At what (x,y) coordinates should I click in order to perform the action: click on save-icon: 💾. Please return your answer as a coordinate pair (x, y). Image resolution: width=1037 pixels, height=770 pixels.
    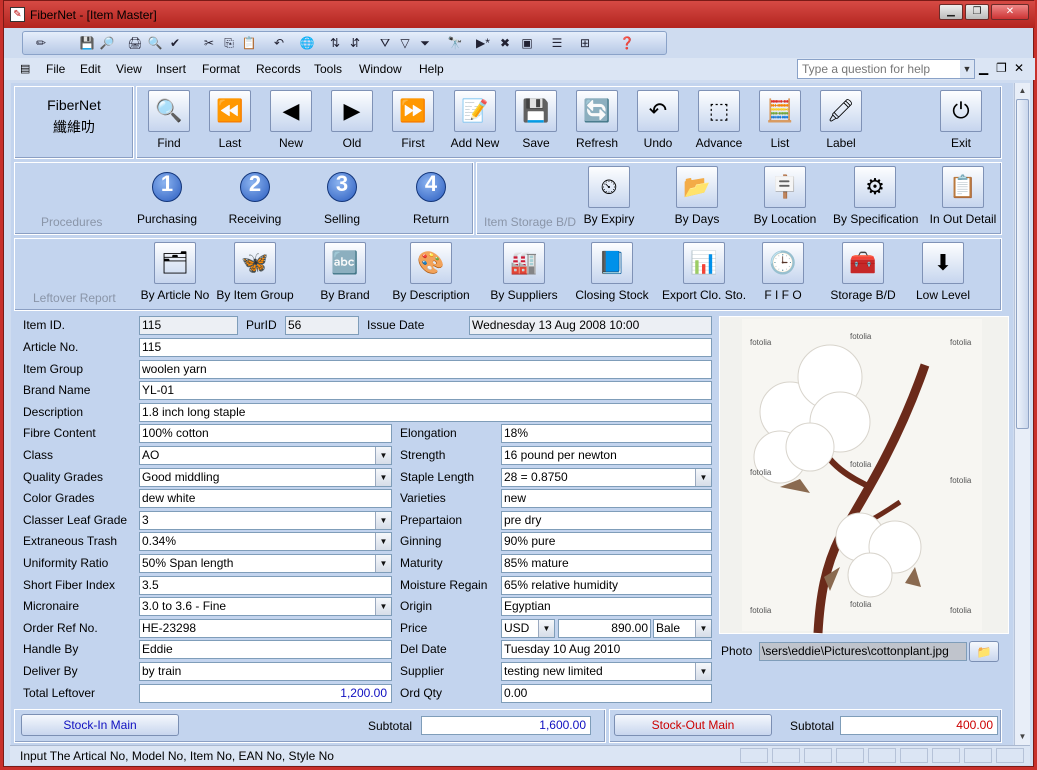
    Looking at the image, I should click on (87, 43).